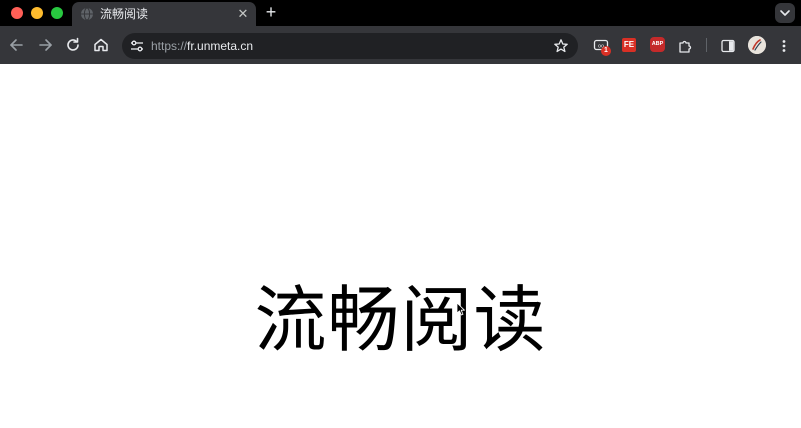 This screenshot has width=801, height=428. I want to click on mouse-cursor-icon, so click(460, 309).